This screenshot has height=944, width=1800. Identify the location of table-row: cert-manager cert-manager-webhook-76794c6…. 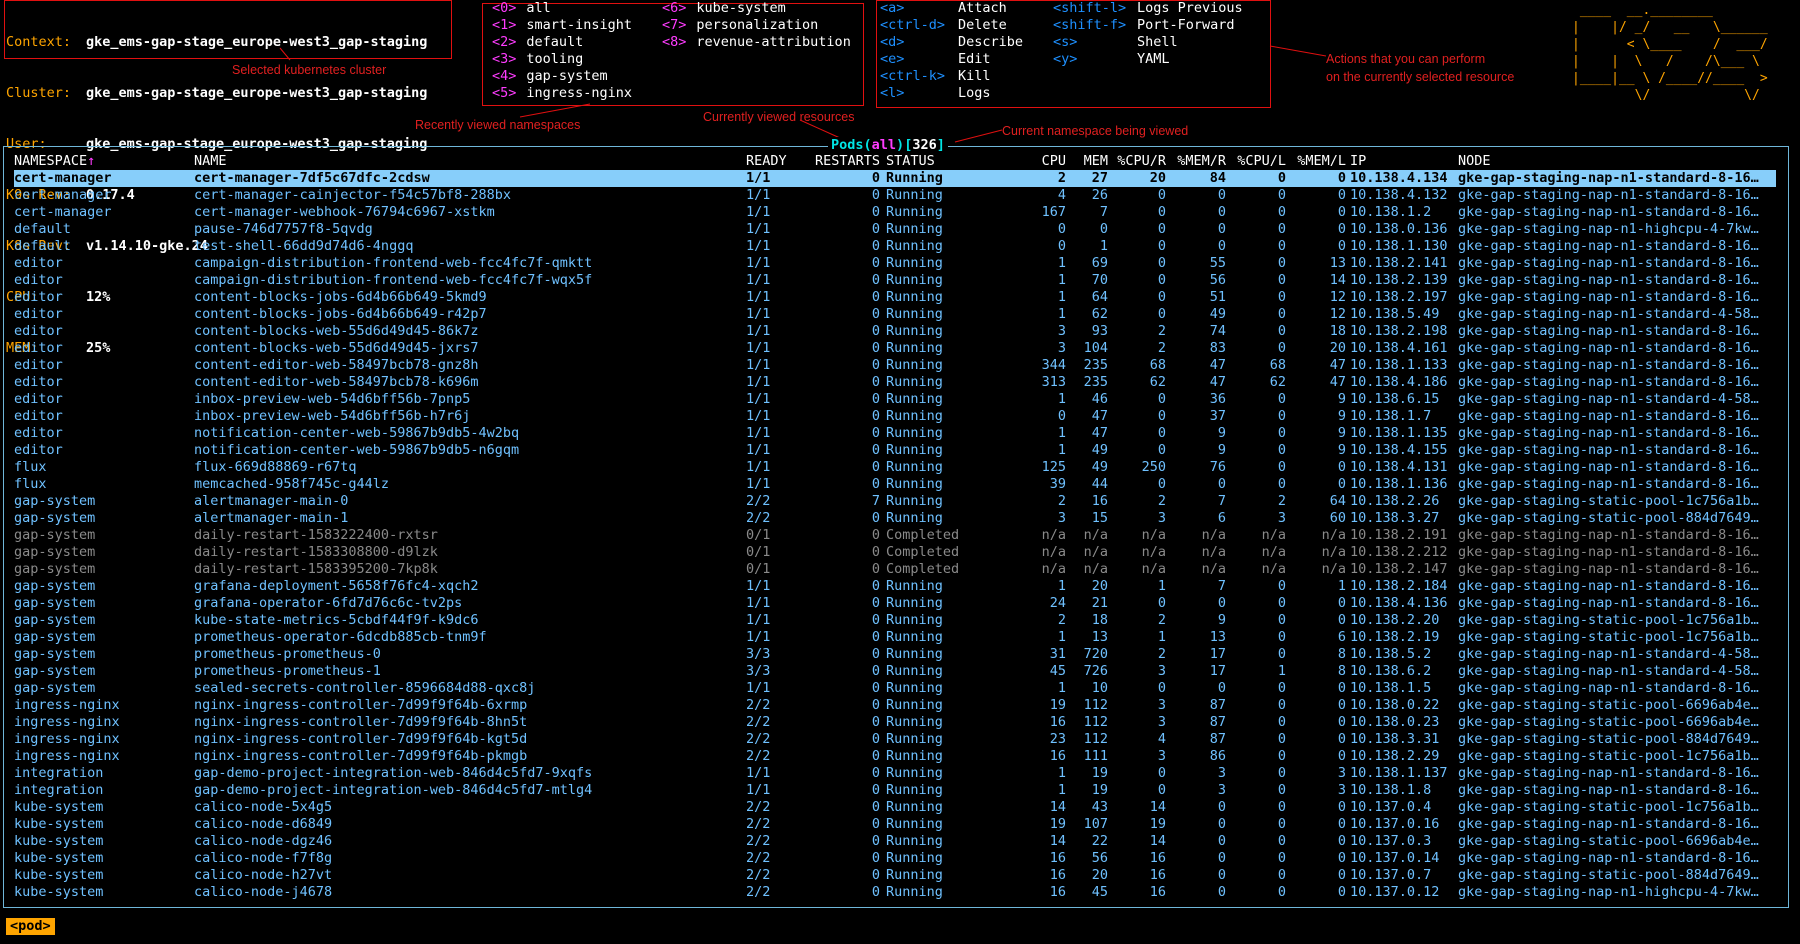
(895, 212).